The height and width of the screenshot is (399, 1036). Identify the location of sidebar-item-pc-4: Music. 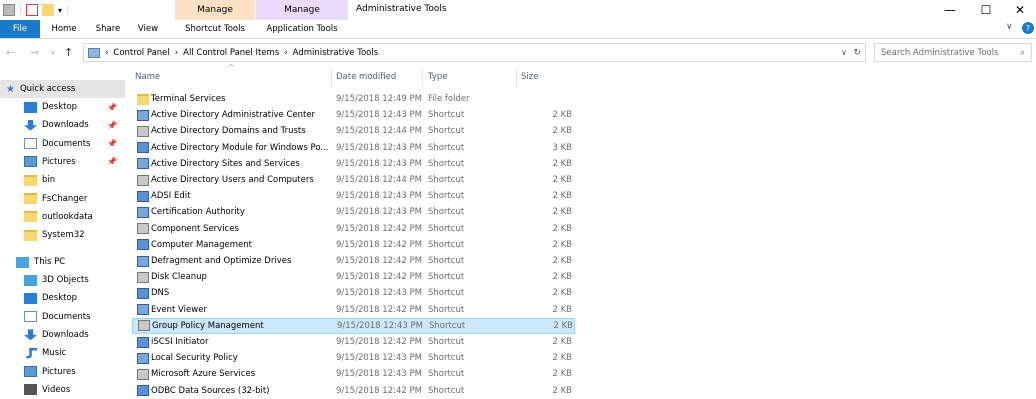
(62, 353).